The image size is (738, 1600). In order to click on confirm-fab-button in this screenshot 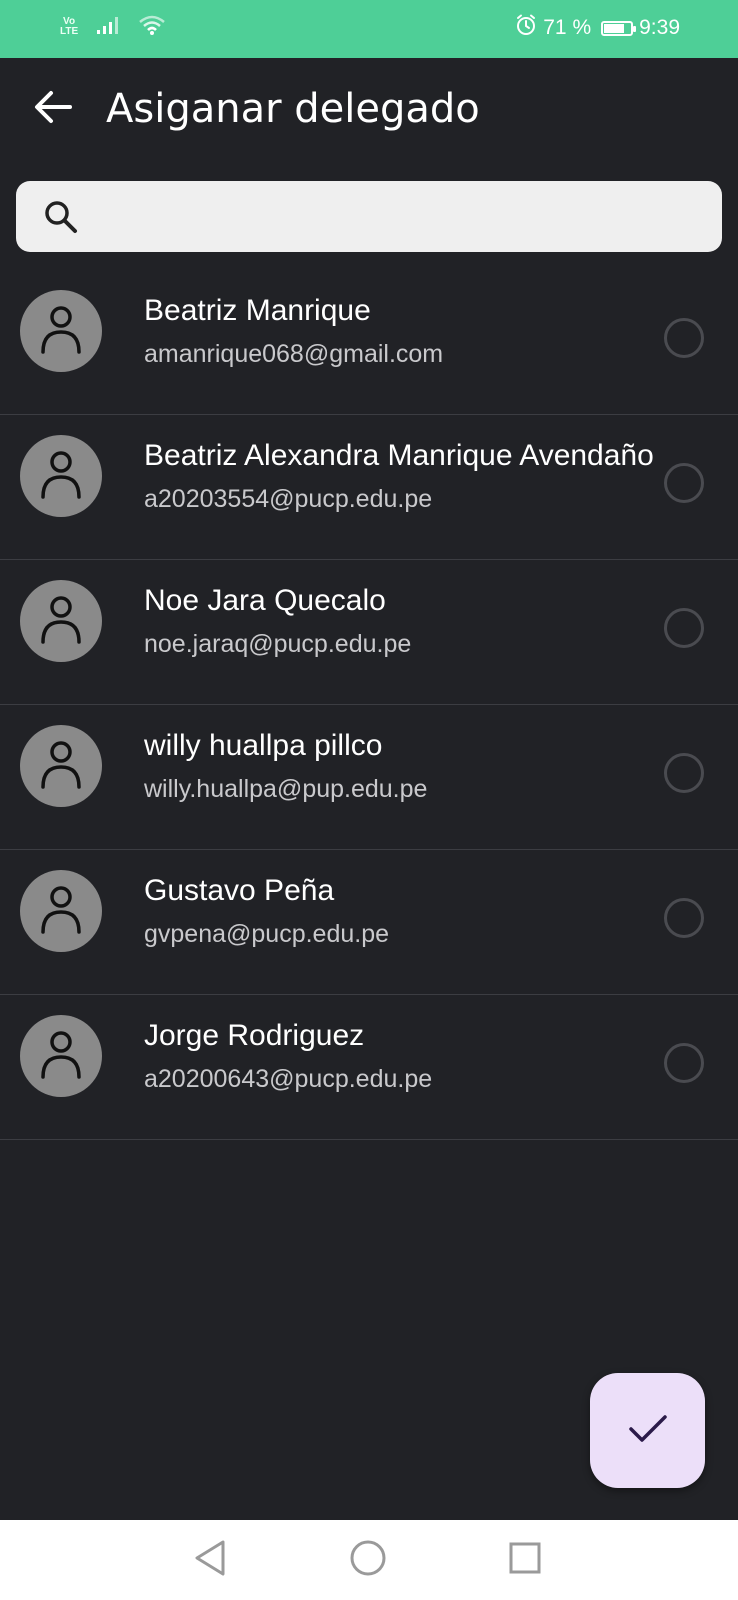, I will do `click(647, 1430)`.